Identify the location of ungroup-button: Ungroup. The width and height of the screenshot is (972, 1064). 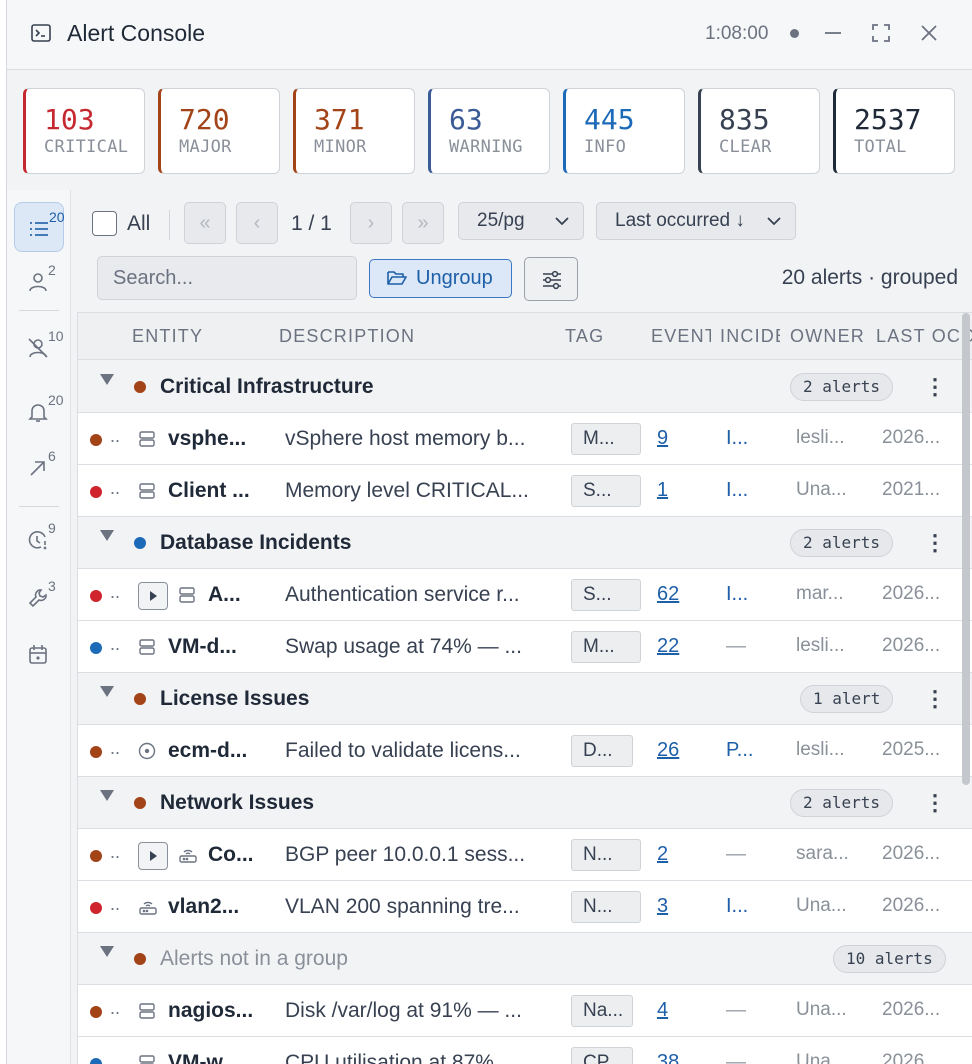
(440, 278).